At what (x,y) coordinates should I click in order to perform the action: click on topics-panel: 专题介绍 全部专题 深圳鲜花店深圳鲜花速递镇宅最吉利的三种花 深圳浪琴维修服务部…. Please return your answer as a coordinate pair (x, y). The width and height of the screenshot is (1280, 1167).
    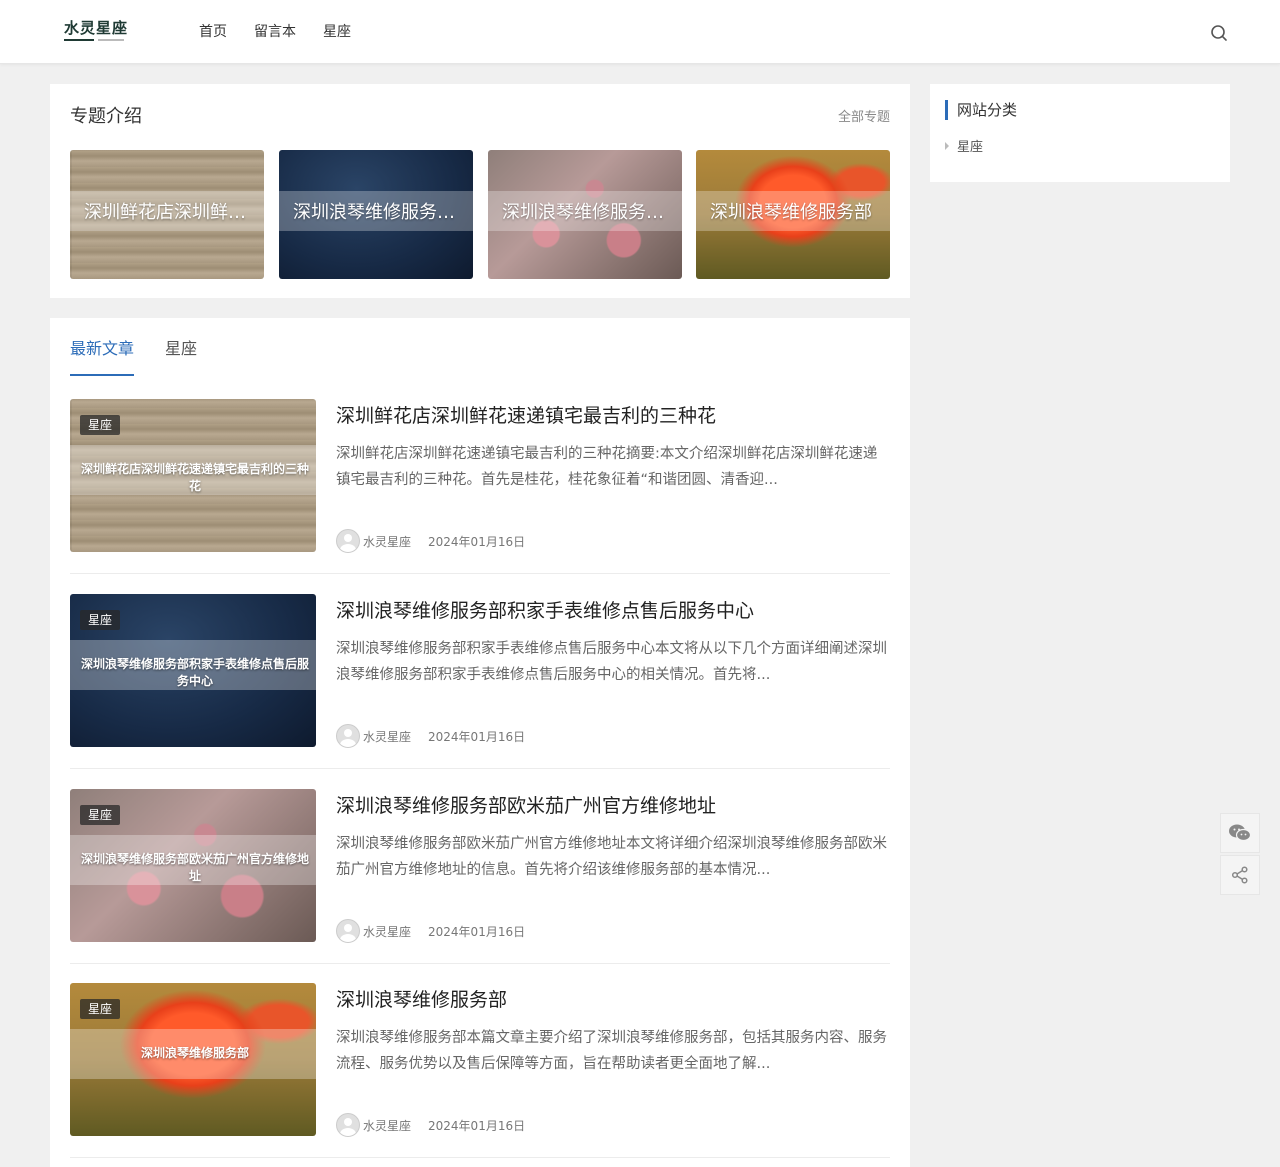
    Looking at the image, I should click on (480, 191).